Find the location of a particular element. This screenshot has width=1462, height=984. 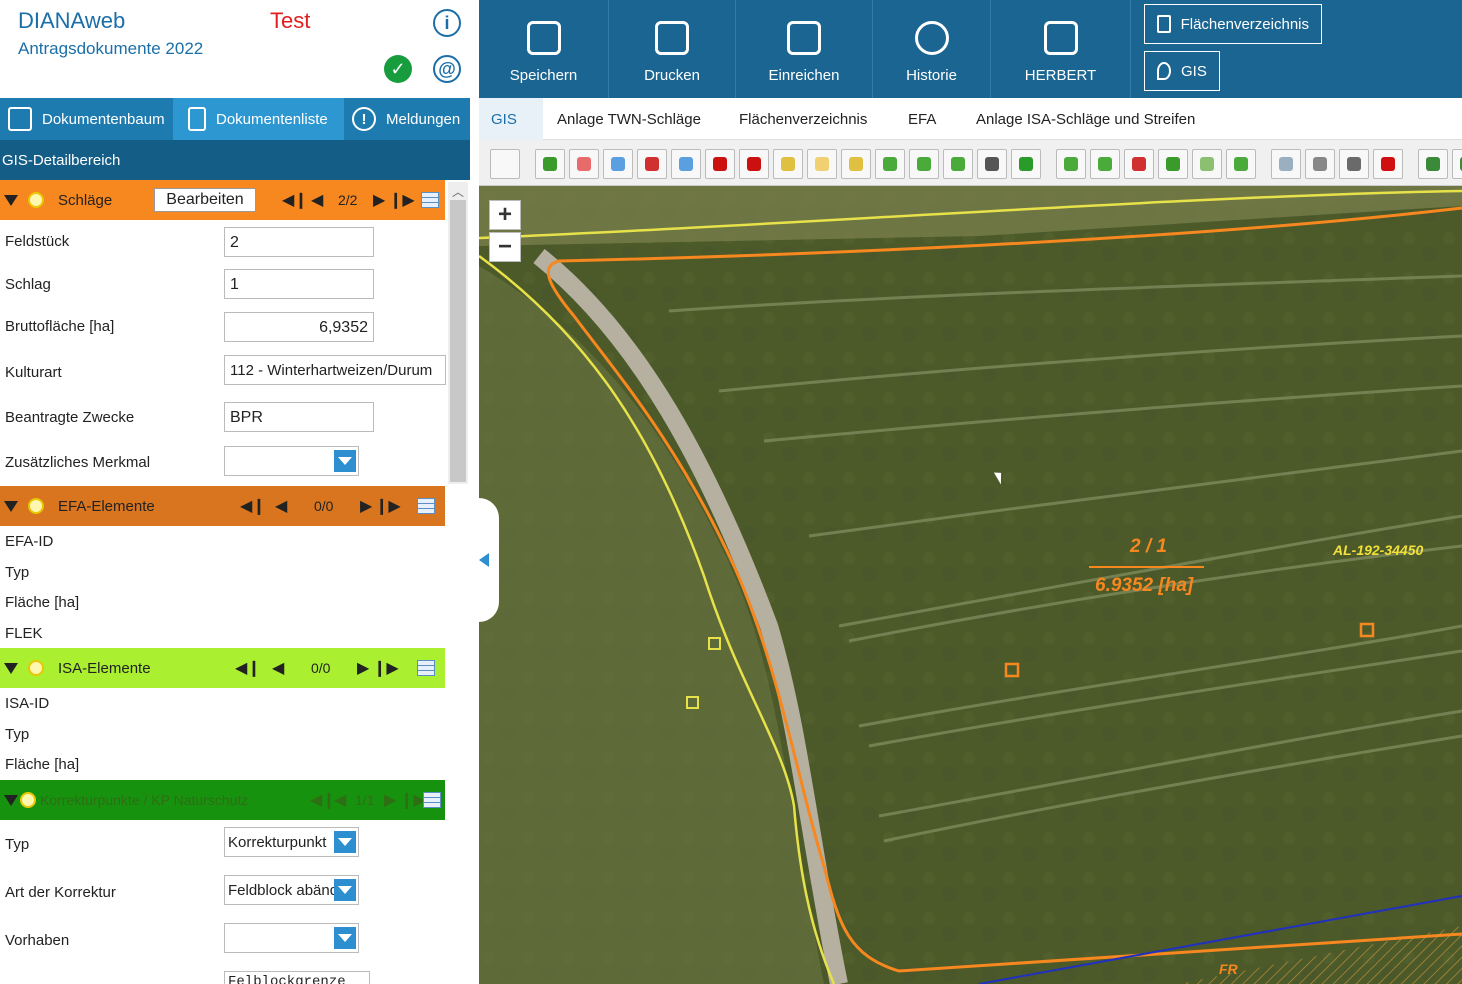

check-icon: ✓ is located at coordinates (398, 69).